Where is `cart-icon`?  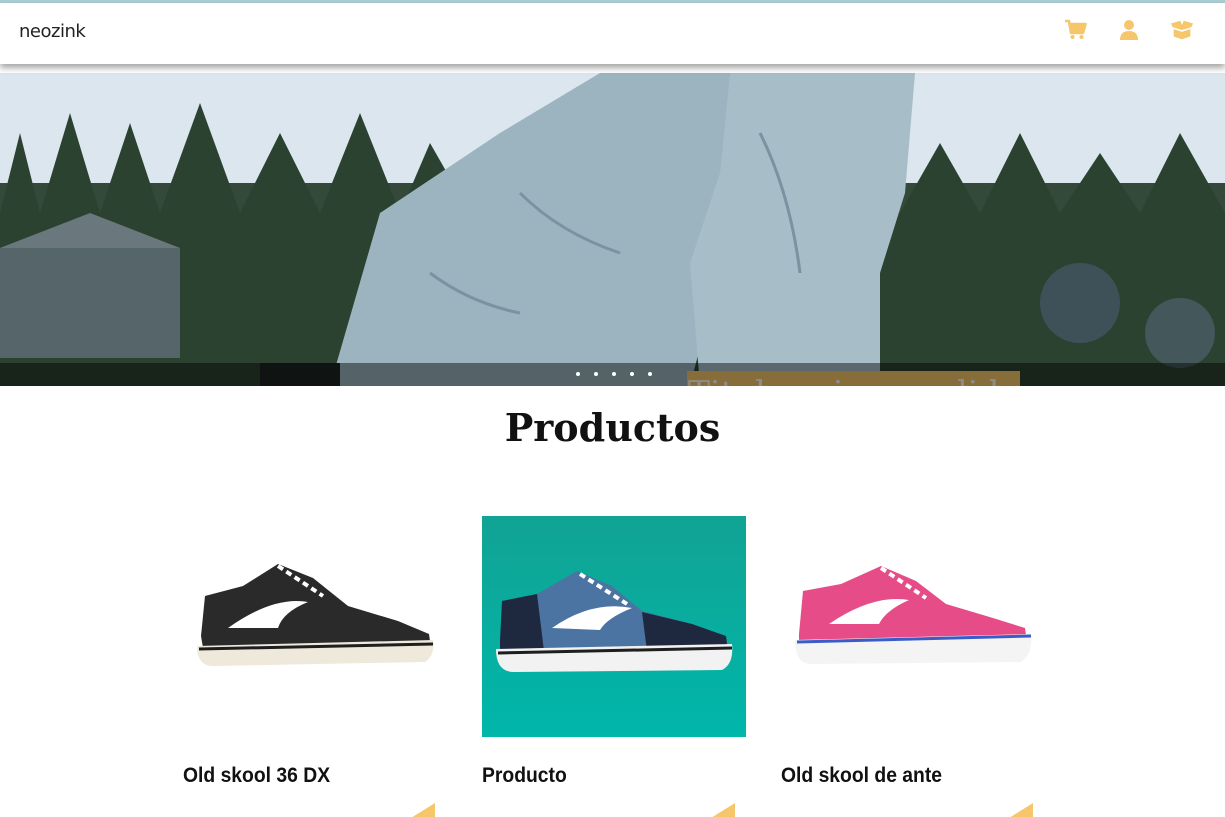
cart-icon is located at coordinates (1076, 30).